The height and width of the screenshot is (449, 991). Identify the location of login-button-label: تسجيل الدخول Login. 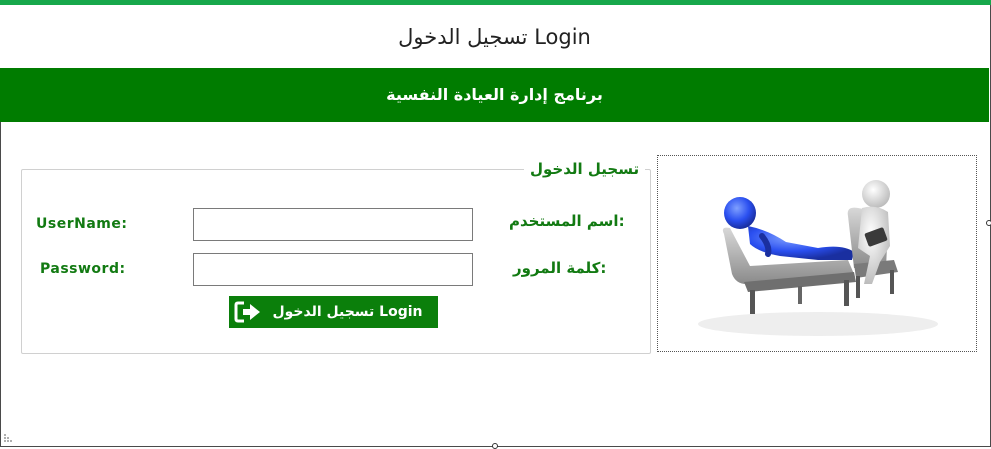
(347, 312).